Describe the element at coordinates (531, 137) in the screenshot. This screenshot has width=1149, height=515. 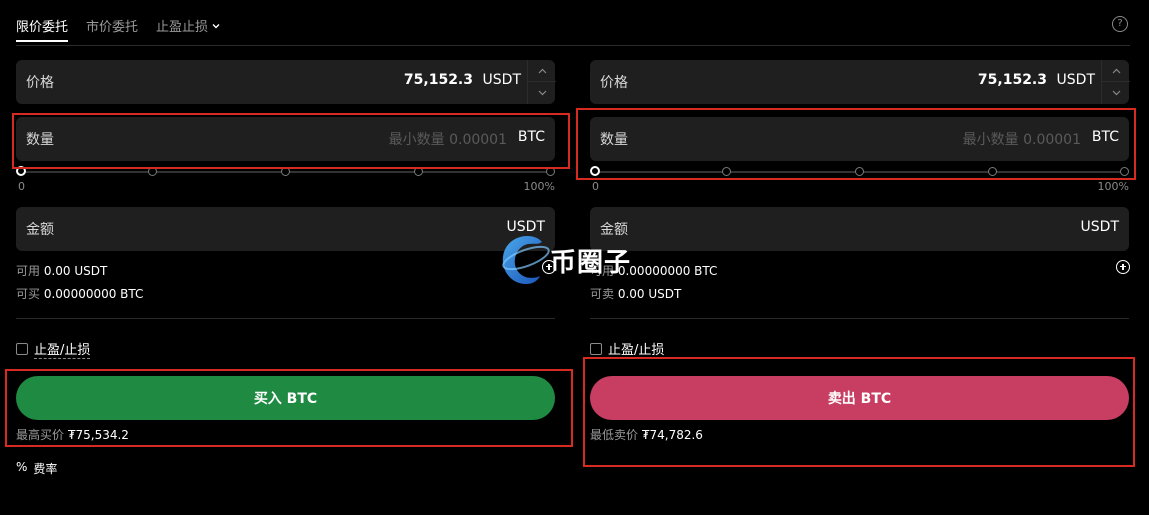
I see `buy-quantity-unit: BTC` at that location.